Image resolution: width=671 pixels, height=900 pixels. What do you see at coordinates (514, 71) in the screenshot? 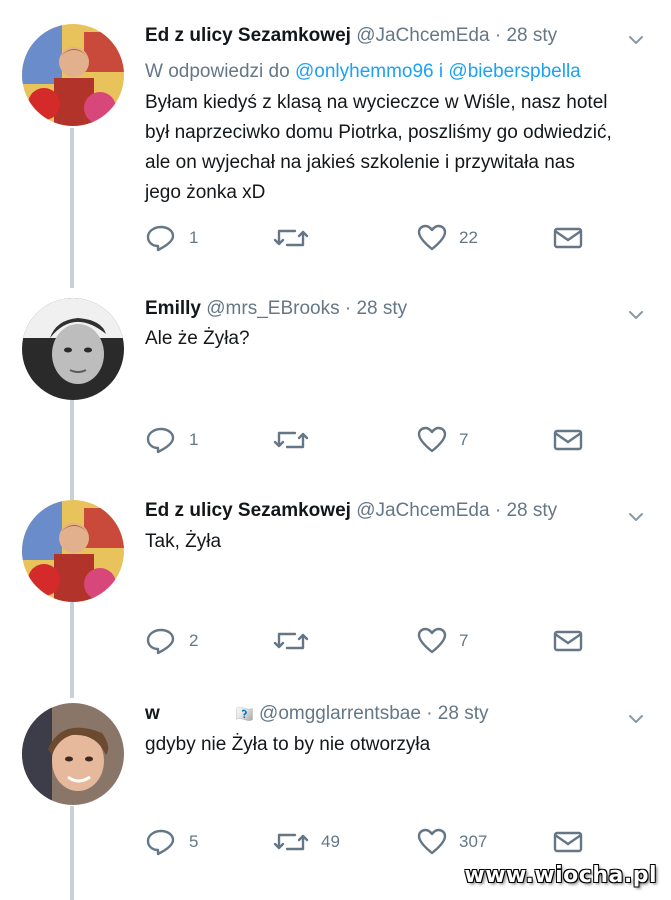
I see `reply-user-link: @bieberspbella` at bounding box center [514, 71].